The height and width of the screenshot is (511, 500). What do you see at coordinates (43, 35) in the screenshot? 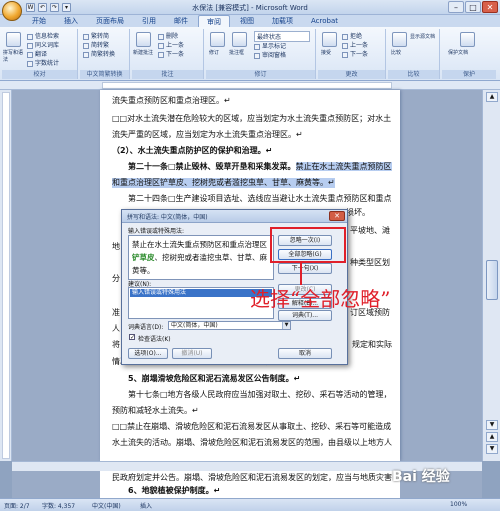
I see `research-button: 信息检索` at bounding box center [43, 35].